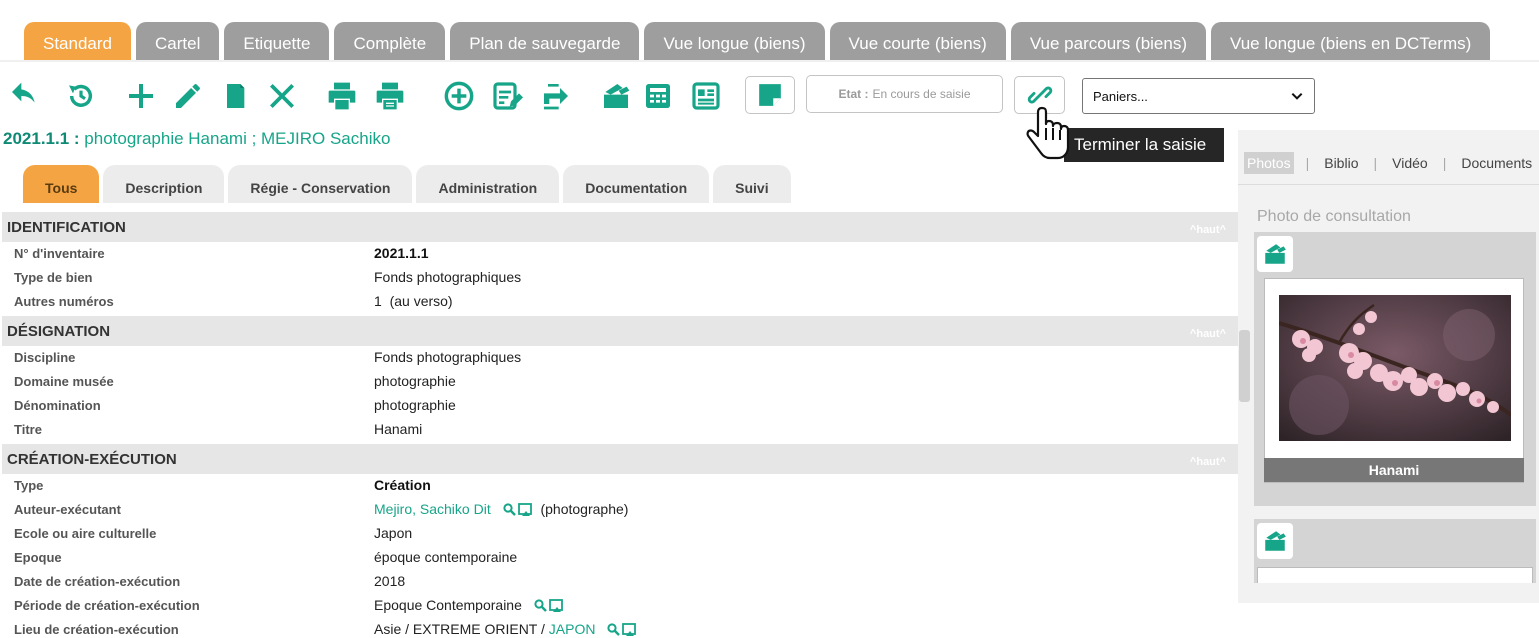 This screenshot has width=1539, height=638. Describe the element at coordinates (393, 533) in the screenshot. I see `field-value: Japon` at that location.